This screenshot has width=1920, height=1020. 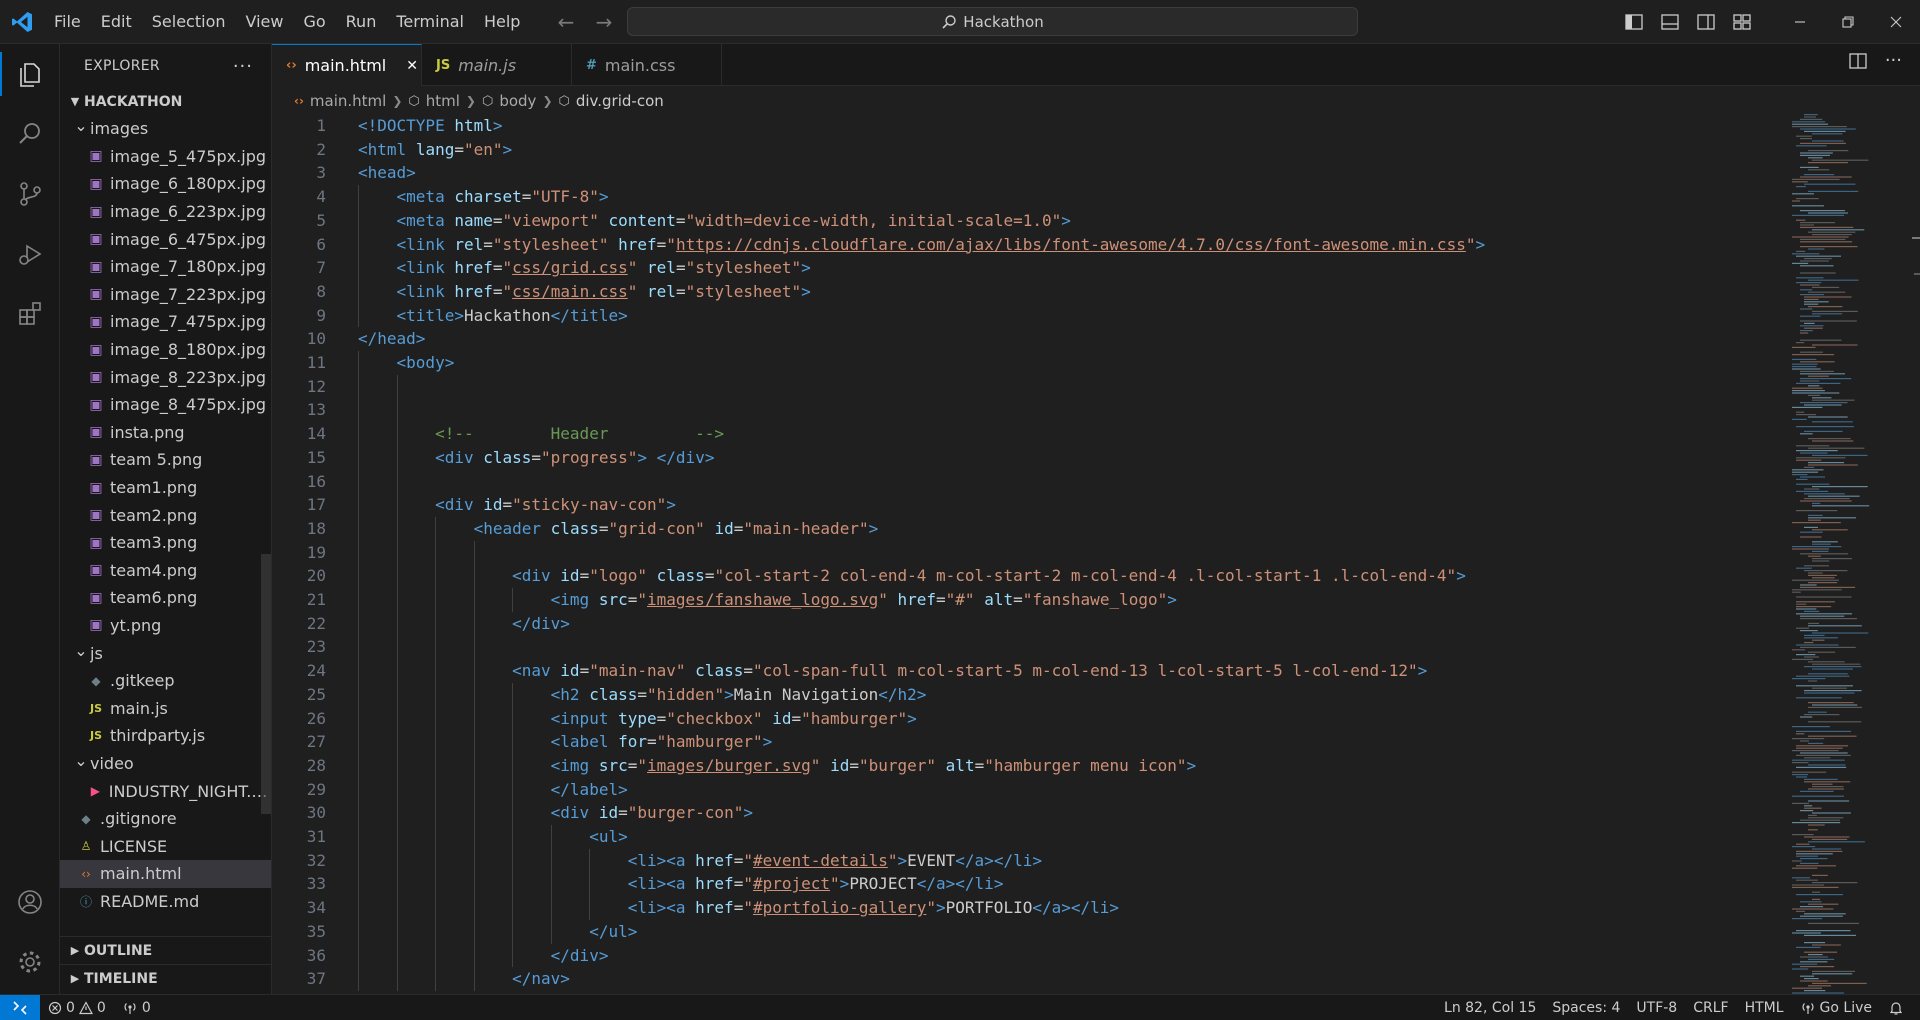 What do you see at coordinates (165, 819) in the screenshot?
I see `file-item: ◆ .gitignore` at bounding box center [165, 819].